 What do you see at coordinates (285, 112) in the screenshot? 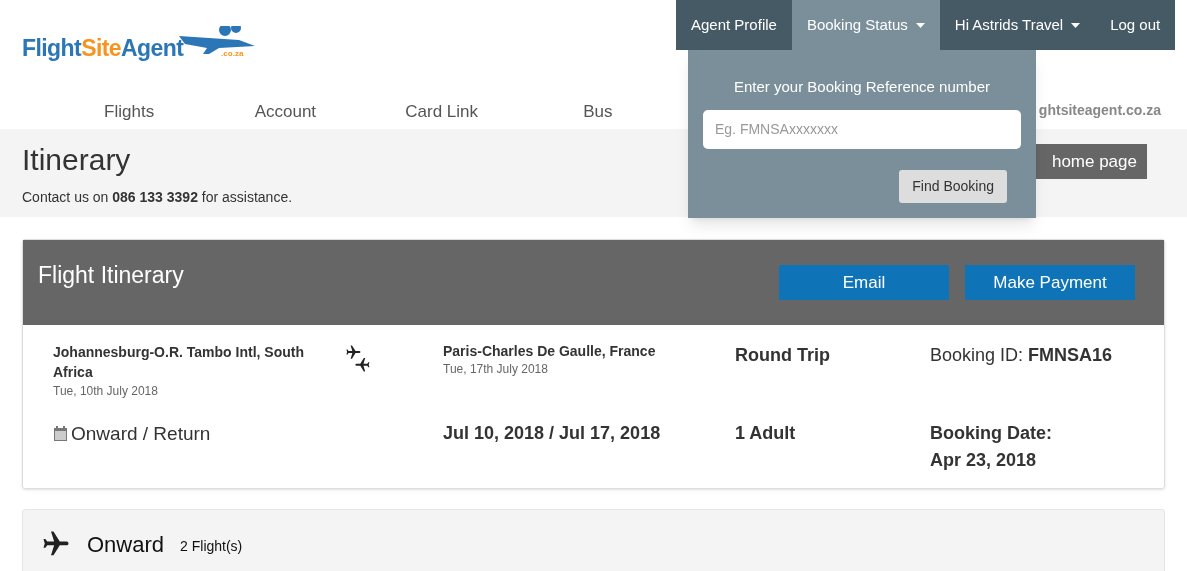
I see `nav-link: Account` at bounding box center [285, 112].